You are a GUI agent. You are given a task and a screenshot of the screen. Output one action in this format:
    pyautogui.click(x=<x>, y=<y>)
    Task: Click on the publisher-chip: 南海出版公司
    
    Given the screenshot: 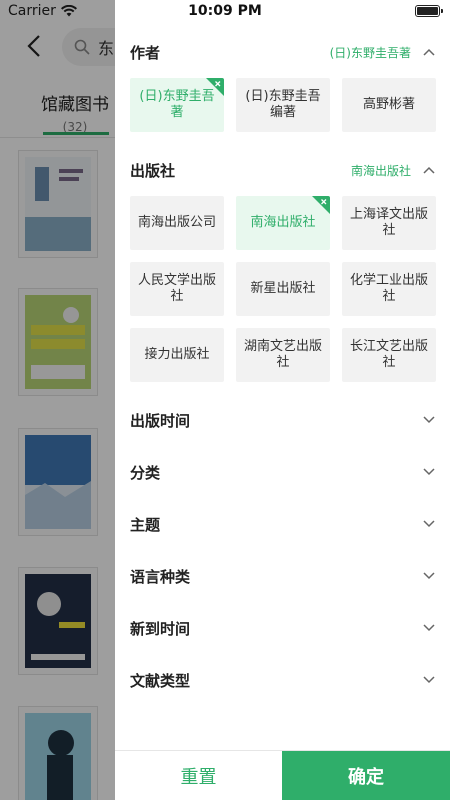 What is the action you would take?
    pyautogui.click(x=177, y=223)
    